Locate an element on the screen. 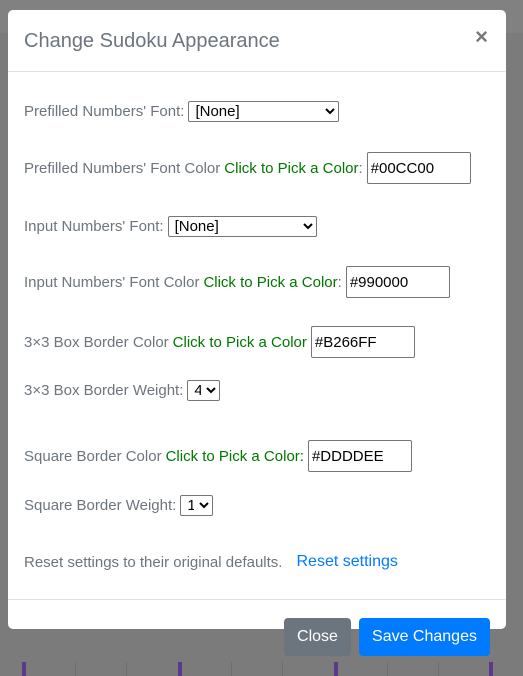 This screenshot has height=676, width=523. box-weight-select: 4 is located at coordinates (204, 390).